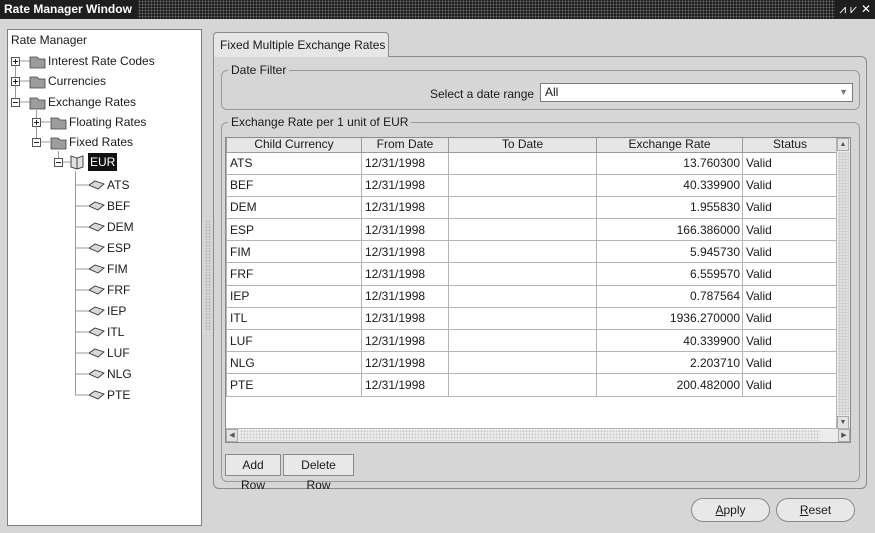 The height and width of the screenshot is (533, 875). I want to click on col-exchange-rate: Exchange Rate, so click(669, 145).